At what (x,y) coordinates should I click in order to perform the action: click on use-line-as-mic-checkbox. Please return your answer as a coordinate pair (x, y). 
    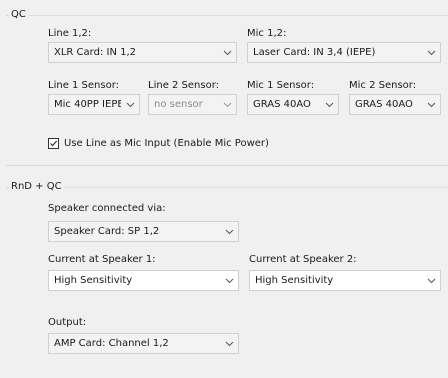
    Looking at the image, I should click on (53, 143).